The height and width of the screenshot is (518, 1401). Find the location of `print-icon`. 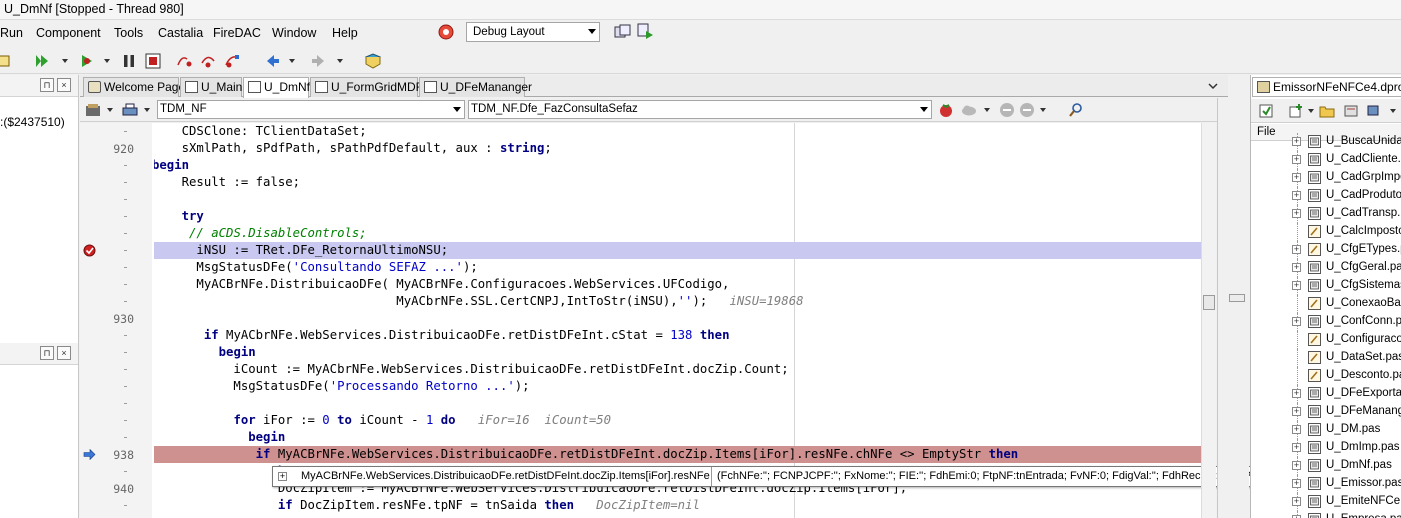

print-icon is located at coordinates (130, 110).